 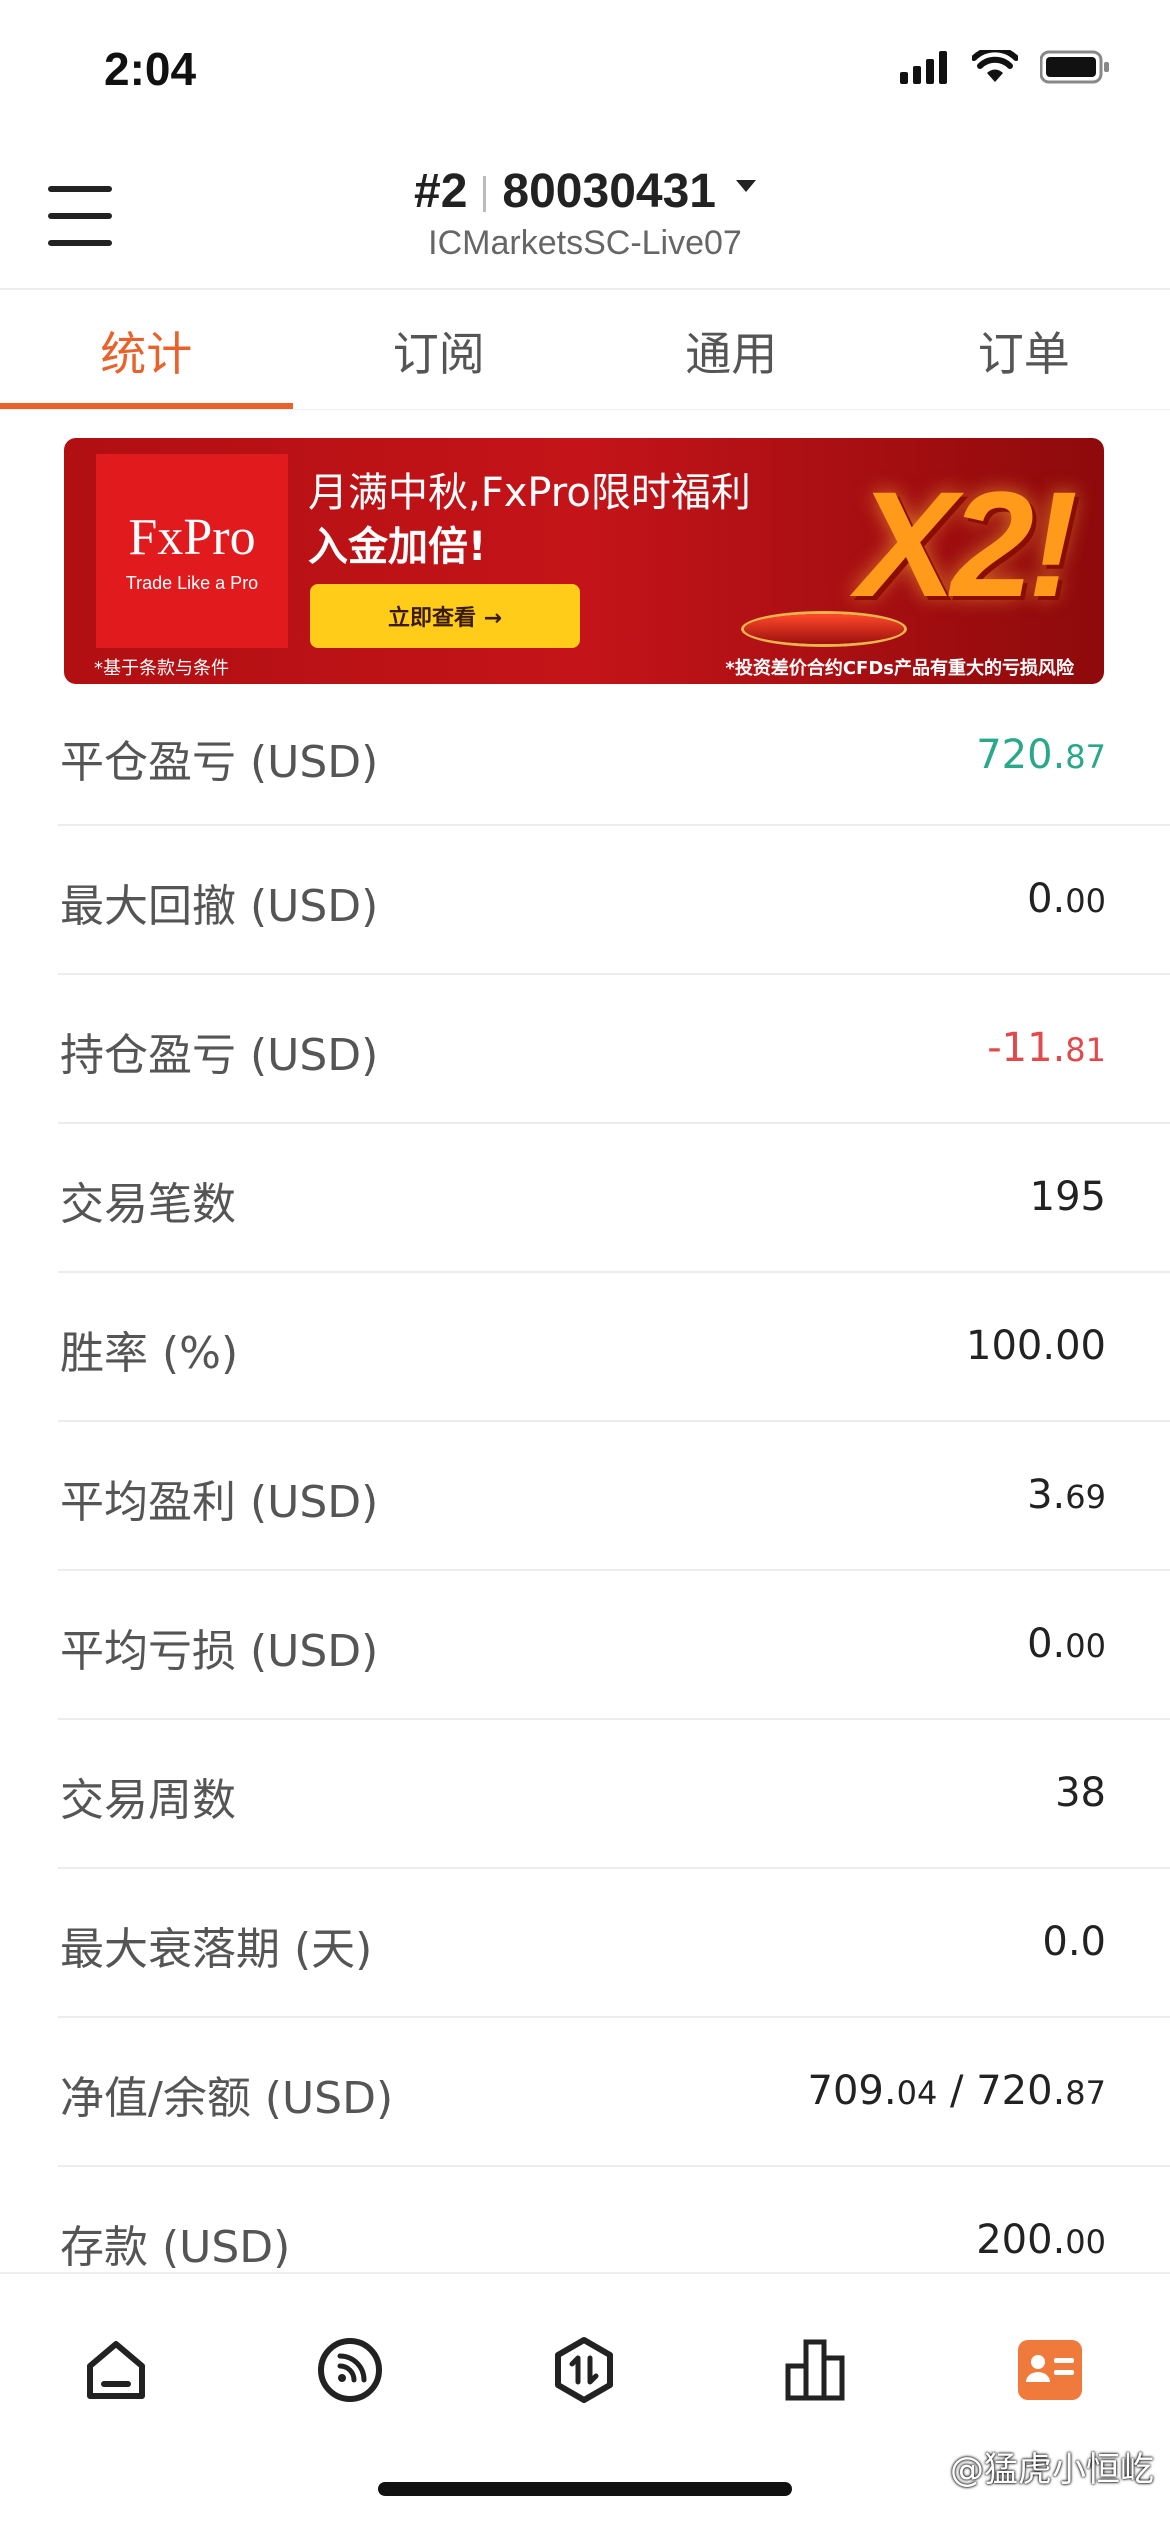 What do you see at coordinates (614, 1347) in the screenshot?
I see `stat-row-win-rate: 胜率 (%) 100.00` at bounding box center [614, 1347].